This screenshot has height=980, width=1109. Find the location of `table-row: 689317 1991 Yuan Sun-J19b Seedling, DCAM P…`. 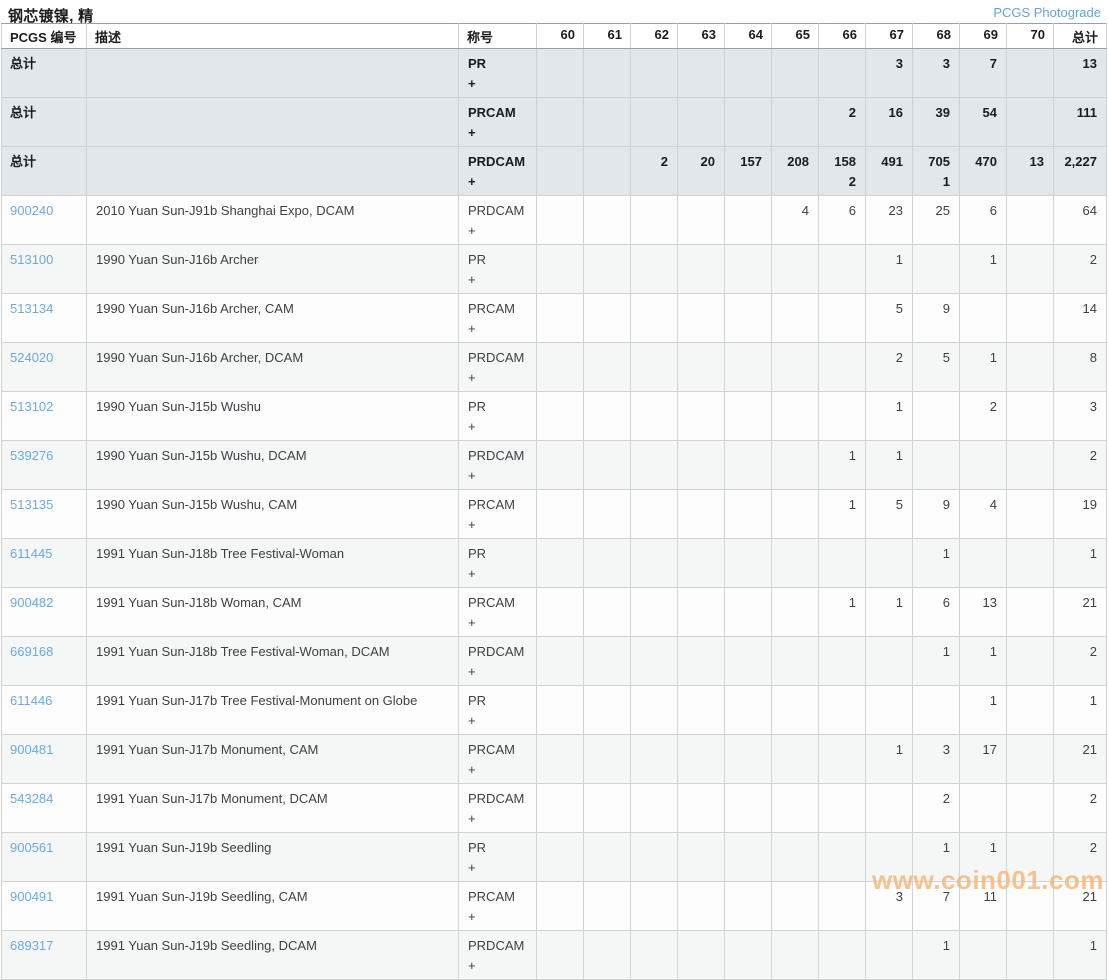

table-row: 689317 1991 Yuan Sun-J19b Seedling, DCAM P… is located at coordinates (554, 955).